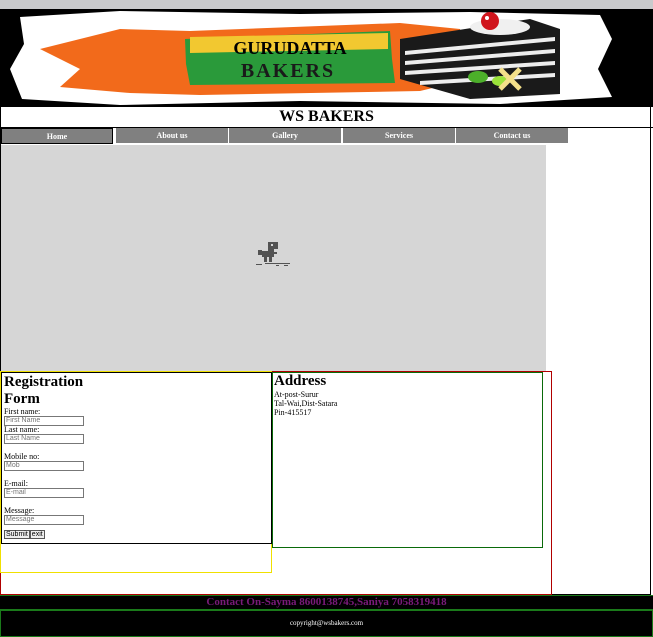 The height and width of the screenshot is (637, 653). What do you see at coordinates (57, 136) in the screenshot?
I see `nav-home: Home` at bounding box center [57, 136].